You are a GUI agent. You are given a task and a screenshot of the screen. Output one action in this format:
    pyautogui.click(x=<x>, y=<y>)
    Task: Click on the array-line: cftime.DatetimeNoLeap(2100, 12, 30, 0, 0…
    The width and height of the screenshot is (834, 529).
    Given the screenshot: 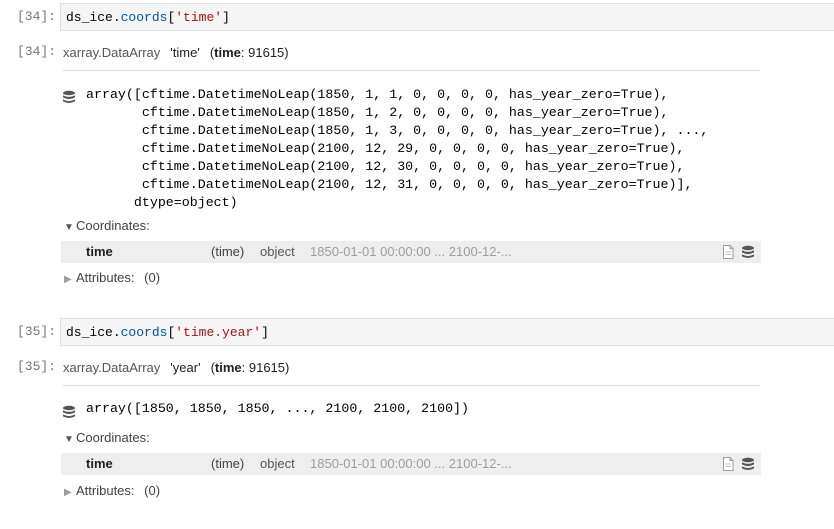 What is the action you would take?
    pyautogui.click(x=385, y=166)
    